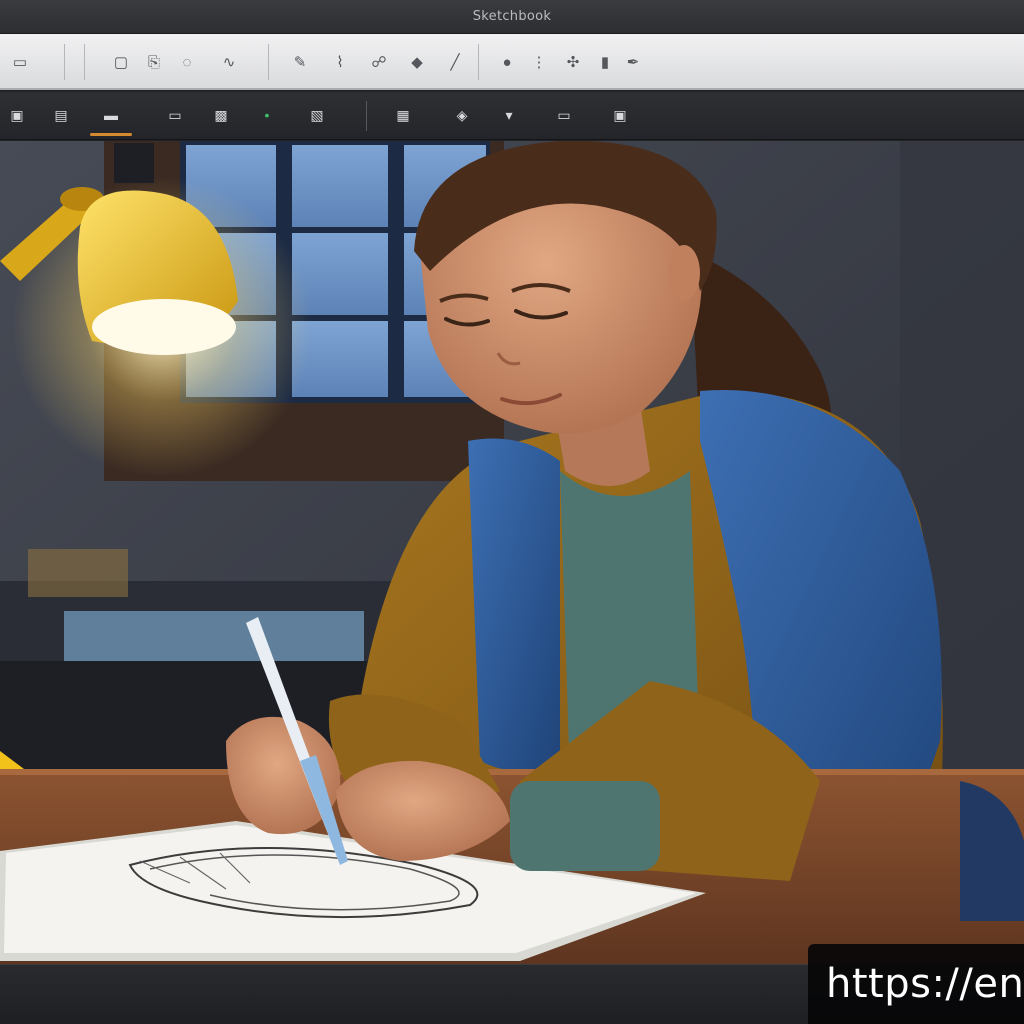  I want to click on title-bar: Sketchbook, so click(512, 17).